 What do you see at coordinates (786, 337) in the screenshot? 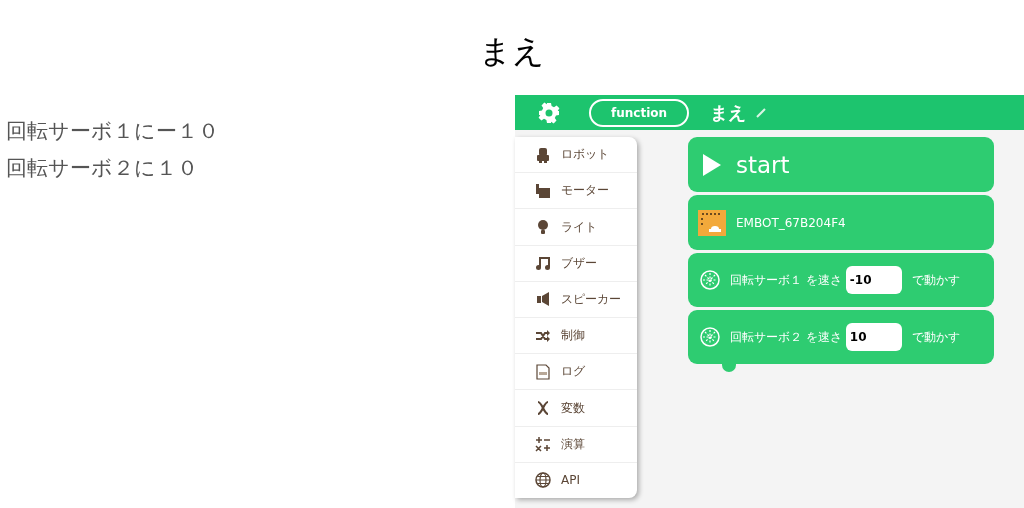
I see `block-label: 回転サーボ２ を速さ` at bounding box center [786, 337].